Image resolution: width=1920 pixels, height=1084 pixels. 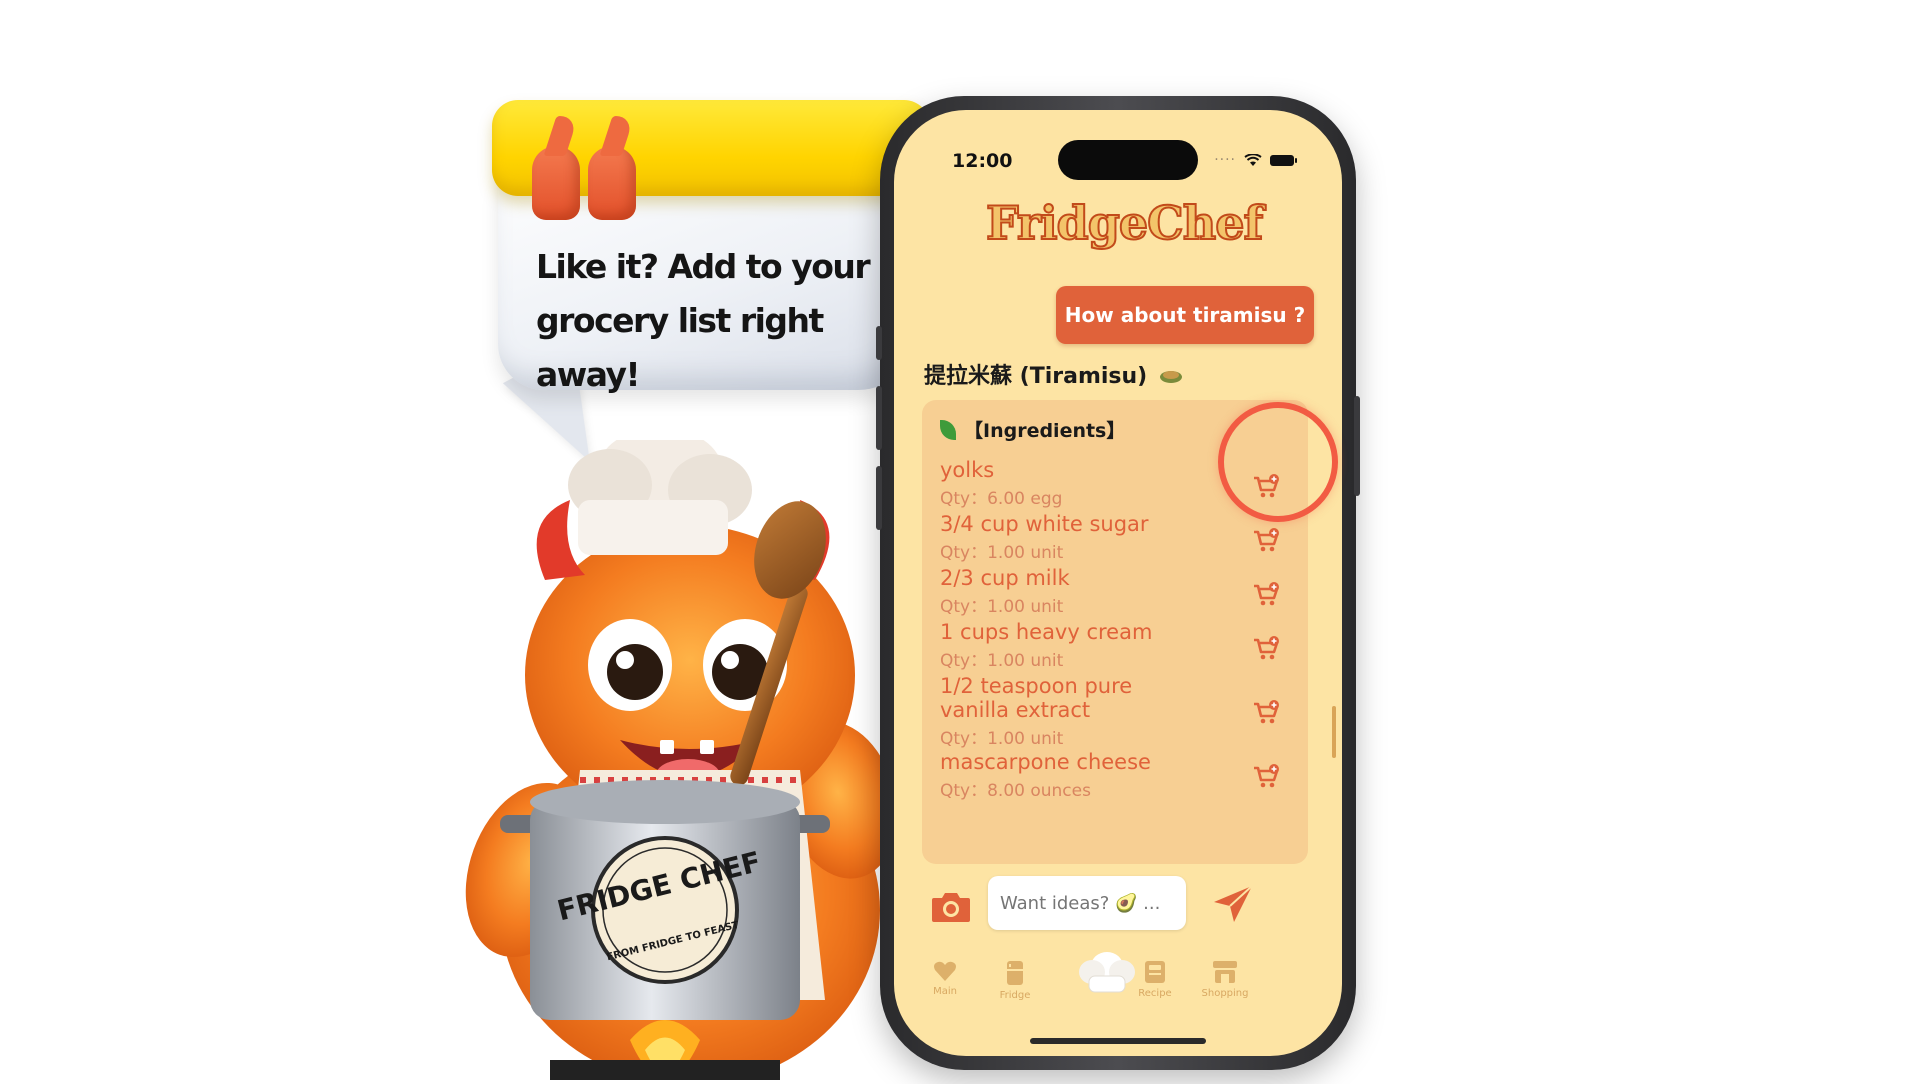 I want to click on fridge-icon, so click(x=1015, y=973).